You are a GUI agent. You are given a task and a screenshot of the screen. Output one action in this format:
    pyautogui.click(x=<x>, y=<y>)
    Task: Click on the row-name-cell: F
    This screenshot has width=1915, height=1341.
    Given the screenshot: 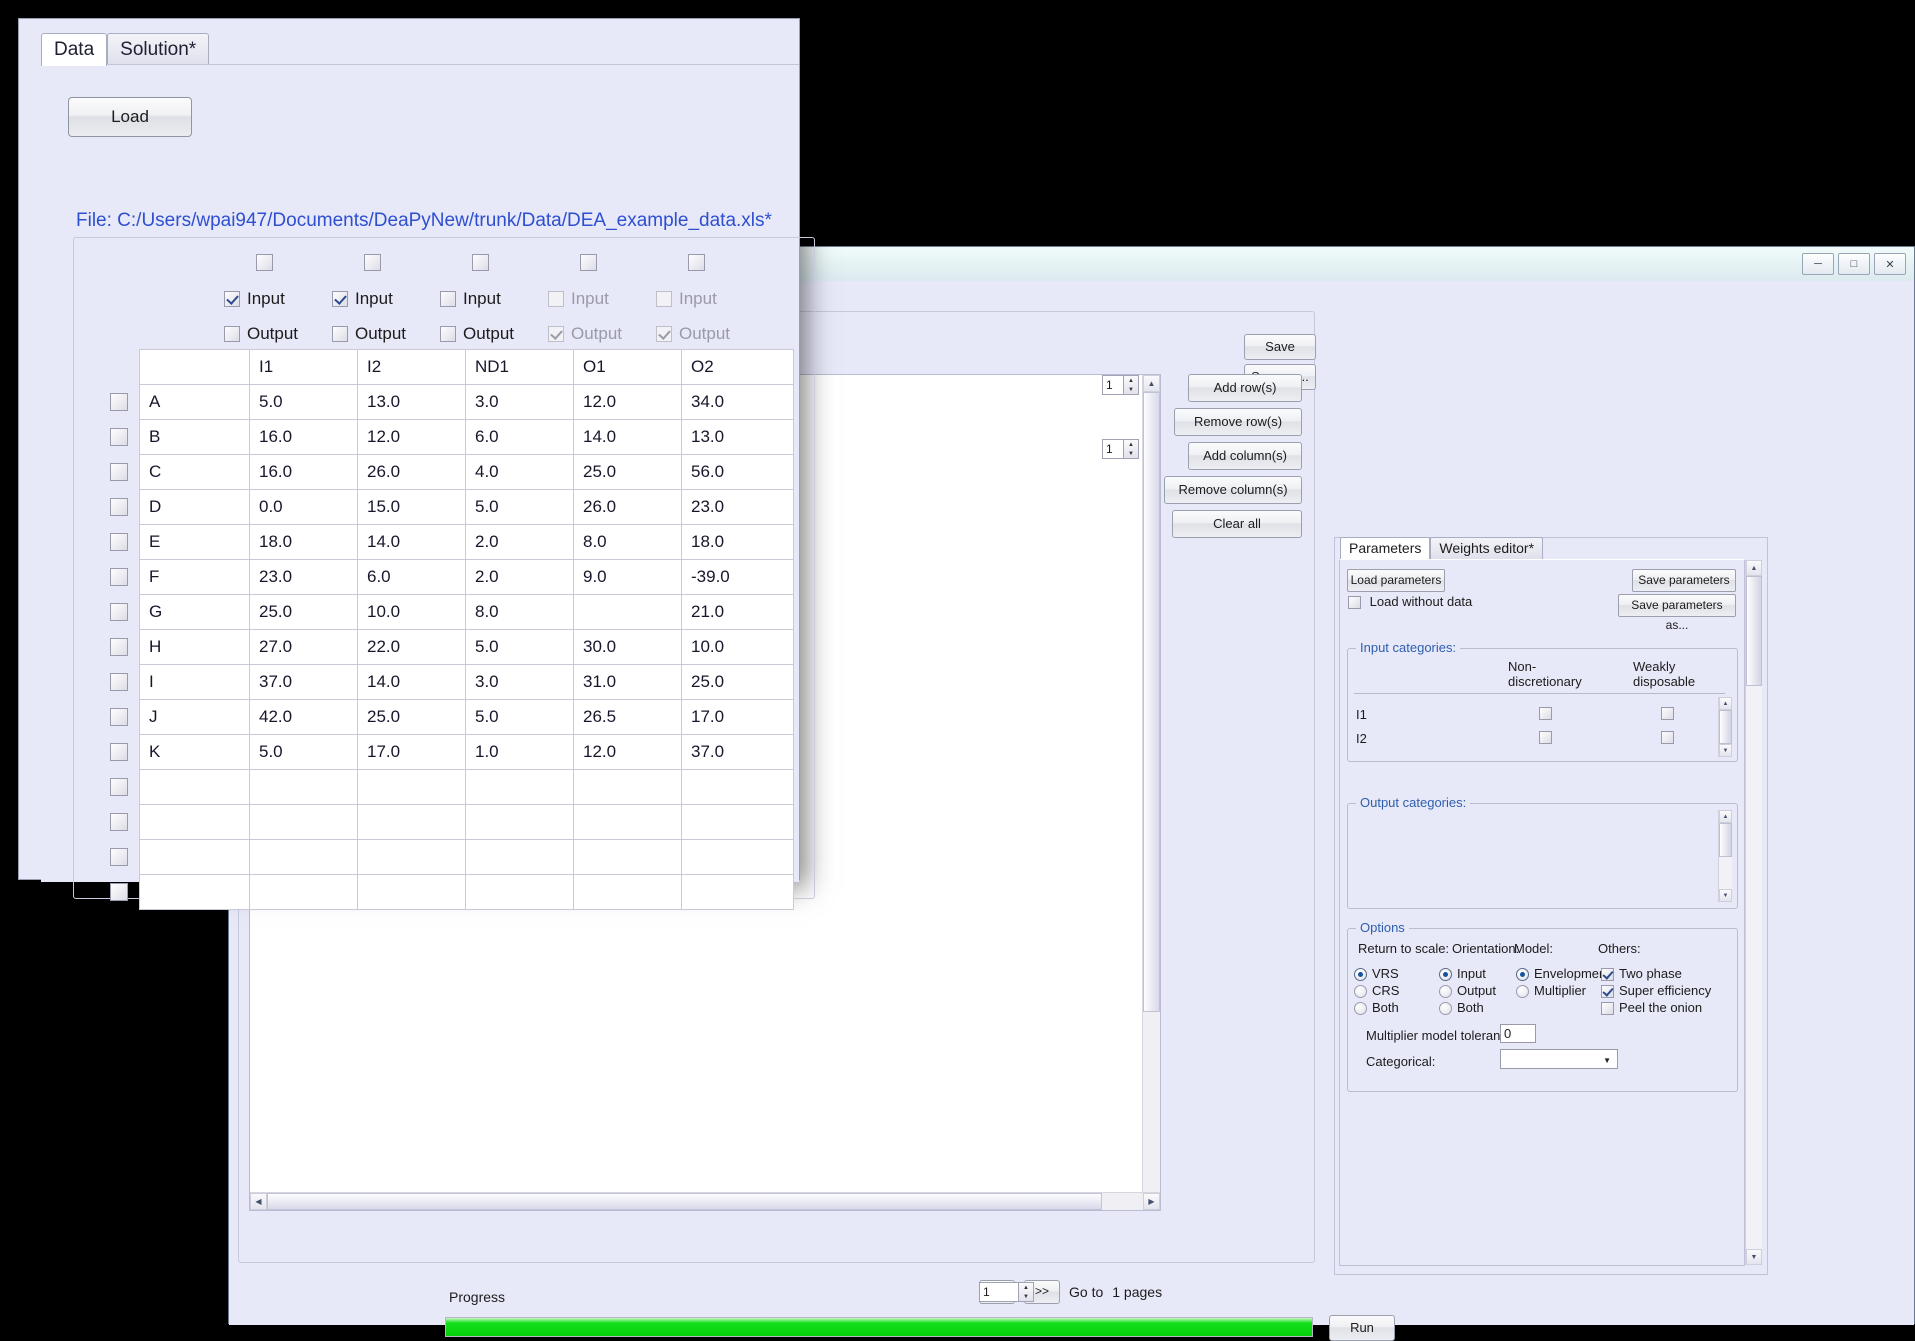 What is the action you would take?
    pyautogui.click(x=194, y=577)
    